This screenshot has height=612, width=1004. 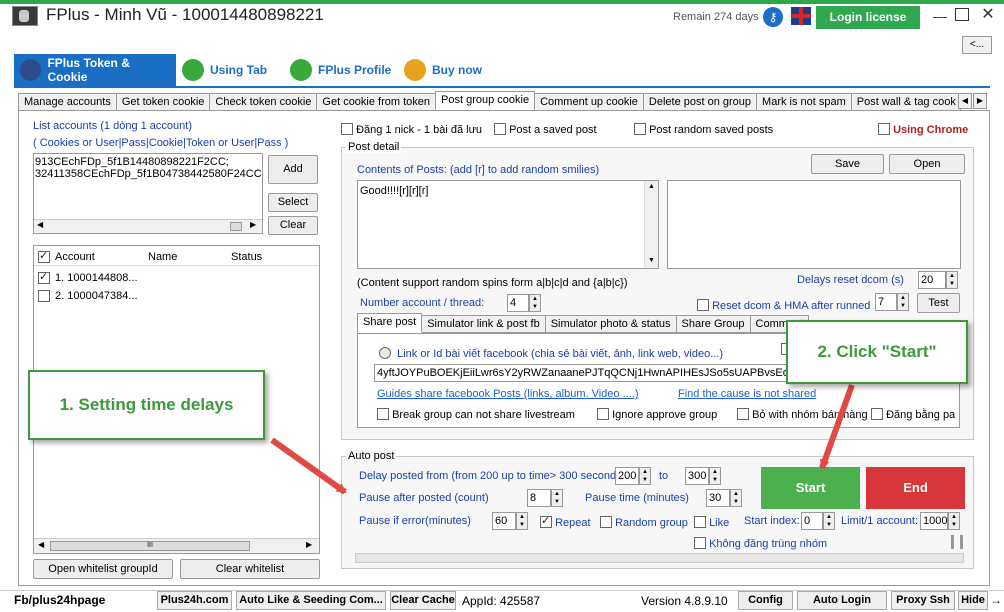 I want to click on auto-login-button: Auto Login, so click(x=842, y=600).